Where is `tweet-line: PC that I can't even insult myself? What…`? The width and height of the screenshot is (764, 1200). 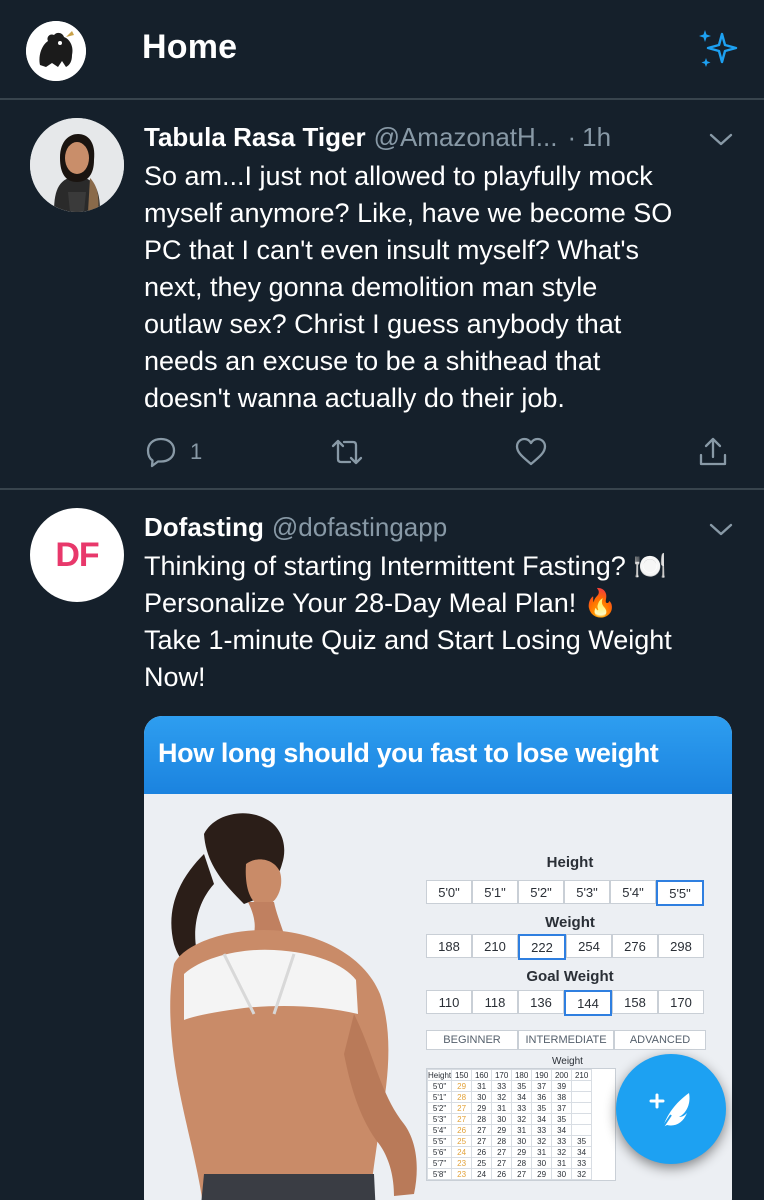
tweet-line: PC that I can't even insult myself? What… is located at coordinates (392, 250).